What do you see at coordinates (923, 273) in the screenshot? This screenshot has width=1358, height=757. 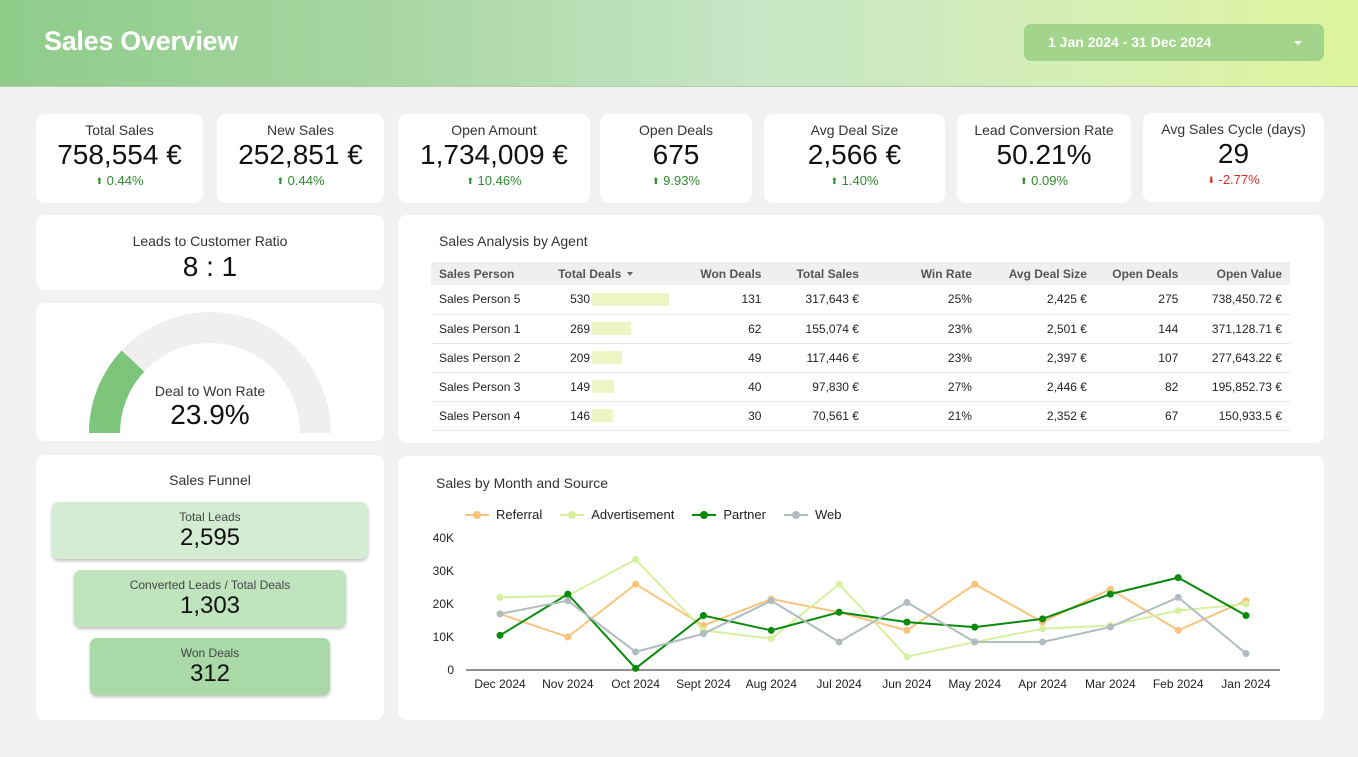 I see `column-header-win-rate: Win Rate` at bounding box center [923, 273].